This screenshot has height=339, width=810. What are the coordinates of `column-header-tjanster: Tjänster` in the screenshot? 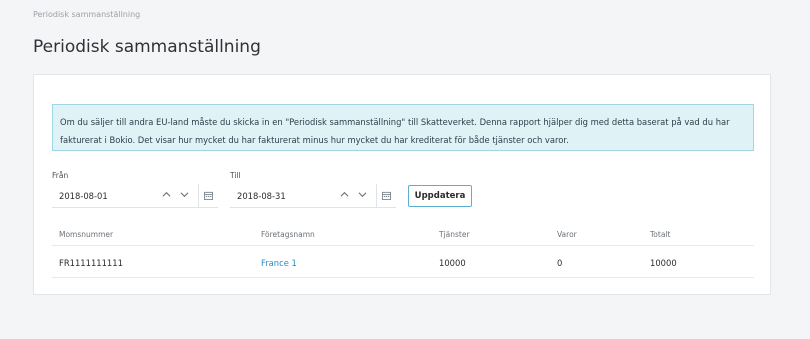 It's located at (454, 234).